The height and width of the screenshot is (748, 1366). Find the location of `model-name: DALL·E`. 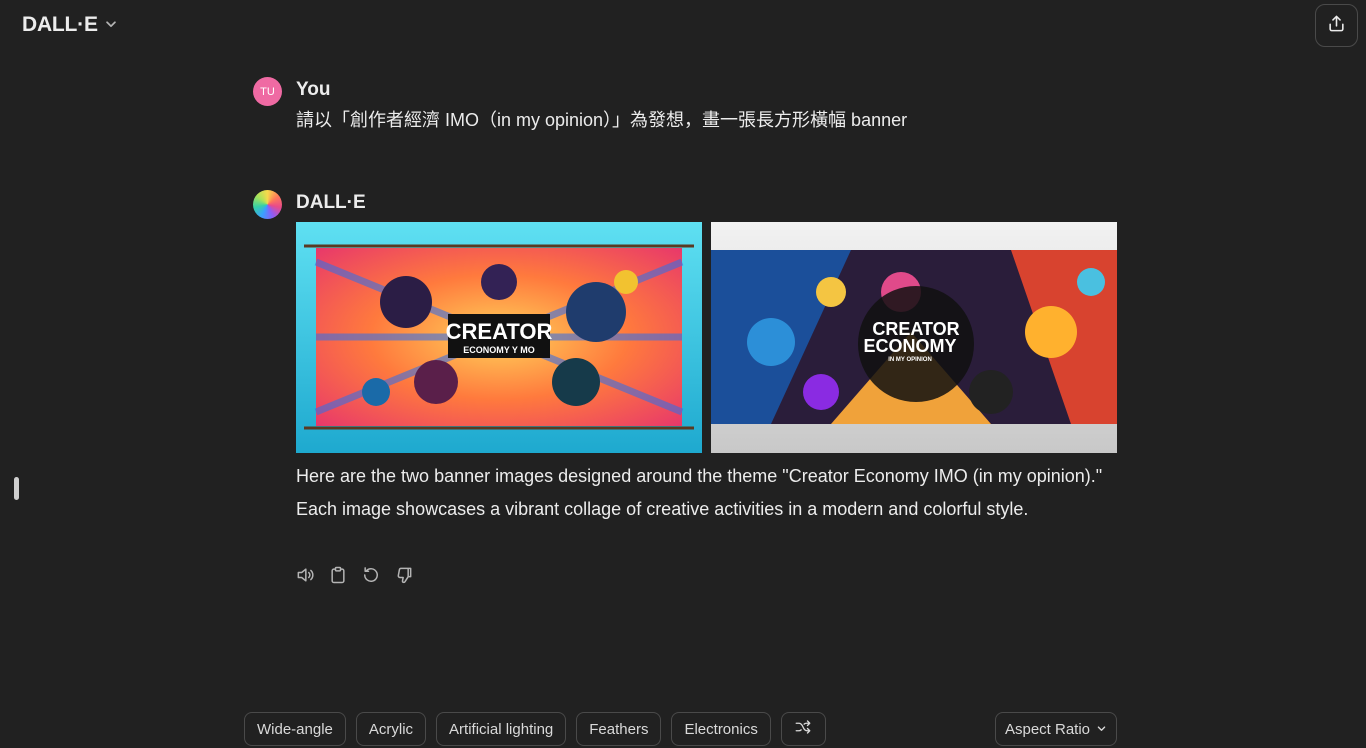

model-name: DALL·E is located at coordinates (60, 24).